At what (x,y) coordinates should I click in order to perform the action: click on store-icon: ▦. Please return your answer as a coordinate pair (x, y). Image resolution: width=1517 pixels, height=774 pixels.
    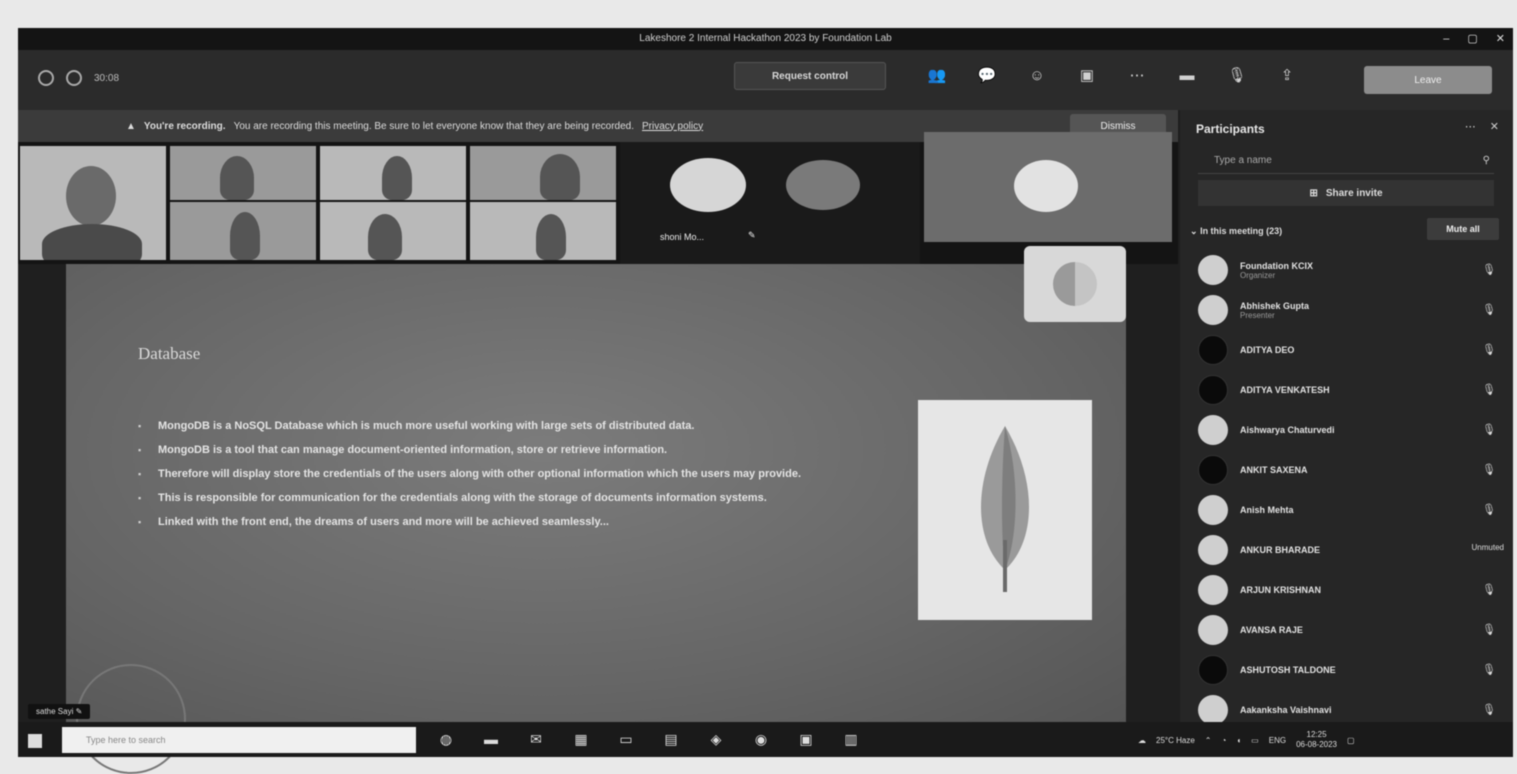
    Looking at the image, I should click on (581, 739).